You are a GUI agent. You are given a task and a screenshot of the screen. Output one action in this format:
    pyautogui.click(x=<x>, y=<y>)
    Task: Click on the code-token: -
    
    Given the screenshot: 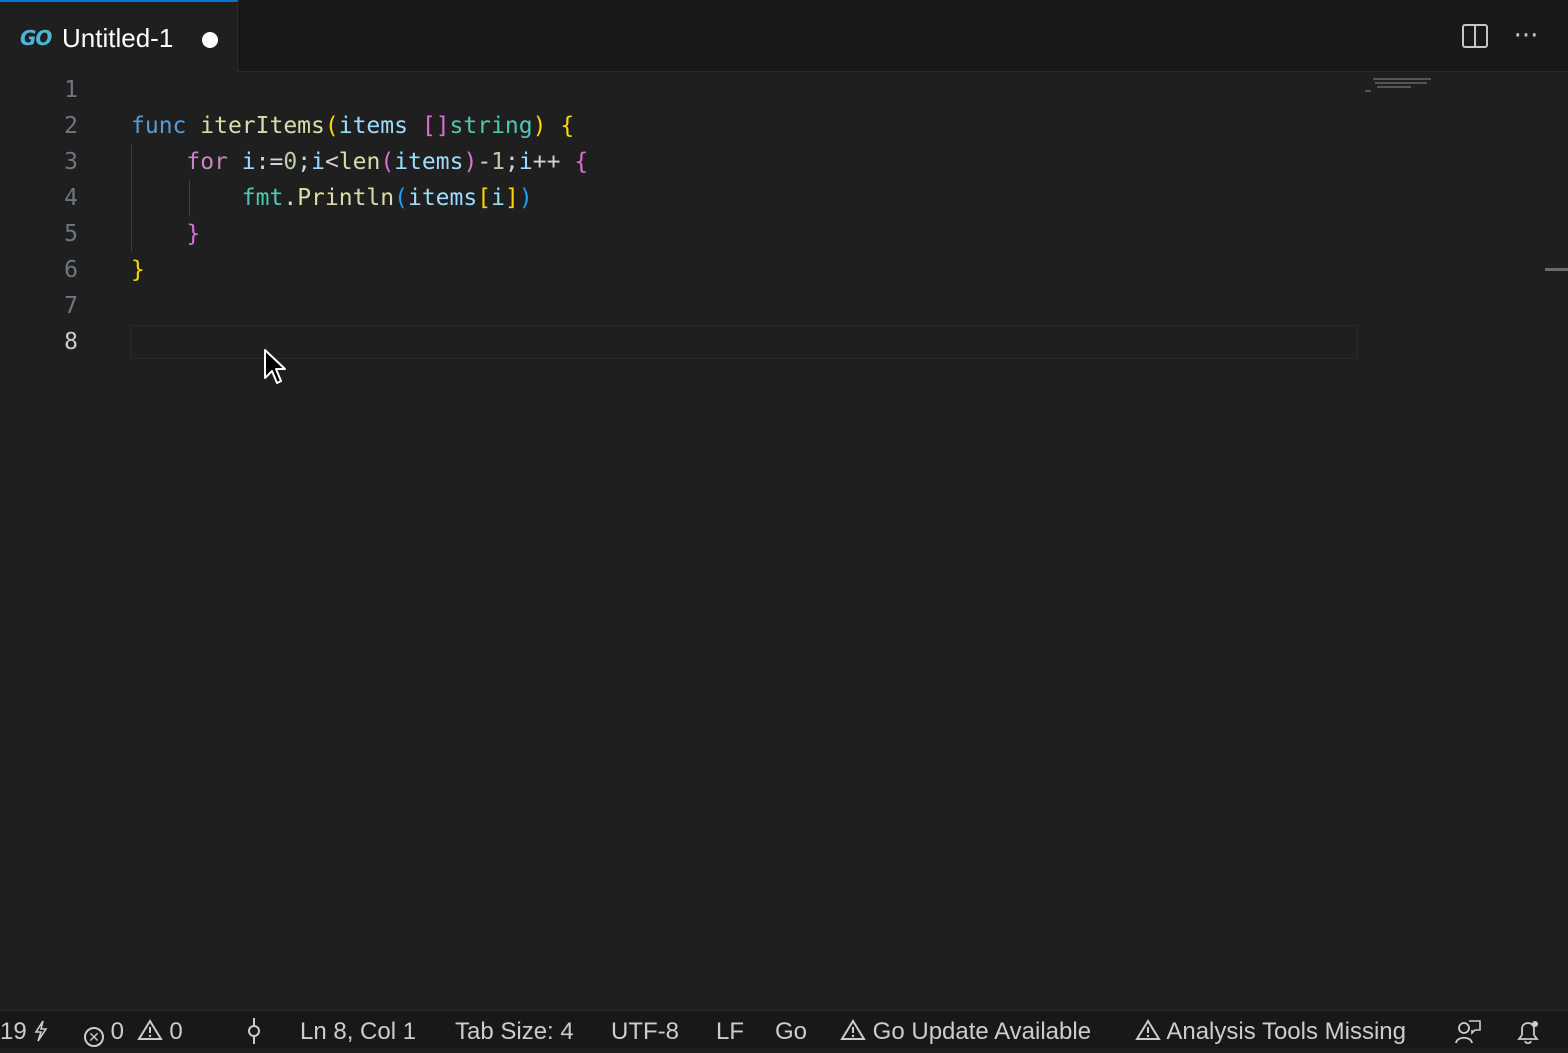 What is the action you would take?
    pyautogui.click(x=484, y=162)
    